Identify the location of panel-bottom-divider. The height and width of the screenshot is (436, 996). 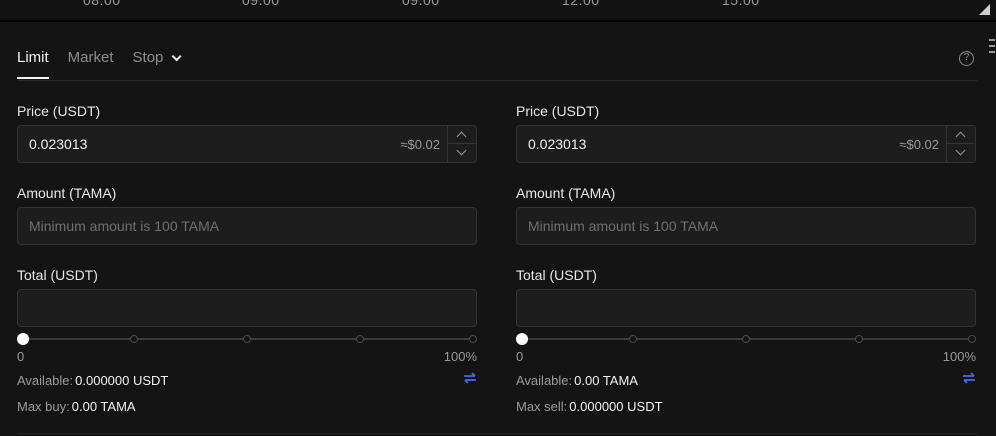
(497, 433).